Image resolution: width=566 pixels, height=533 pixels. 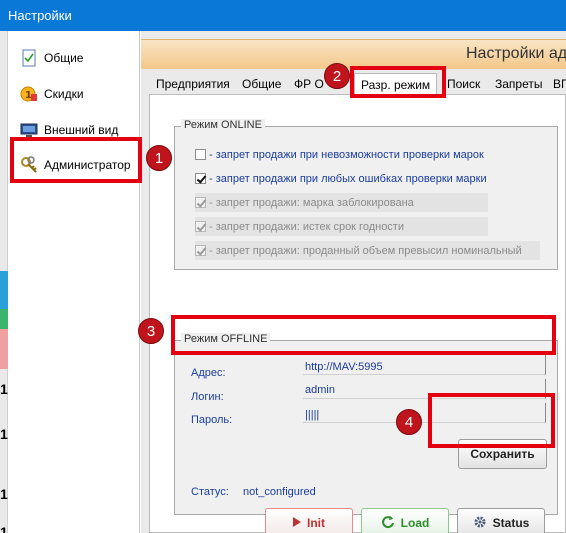 What do you see at coordinates (311, 202) in the screenshot?
I see `option-label: - запрет продажи: марка заблокирована` at bounding box center [311, 202].